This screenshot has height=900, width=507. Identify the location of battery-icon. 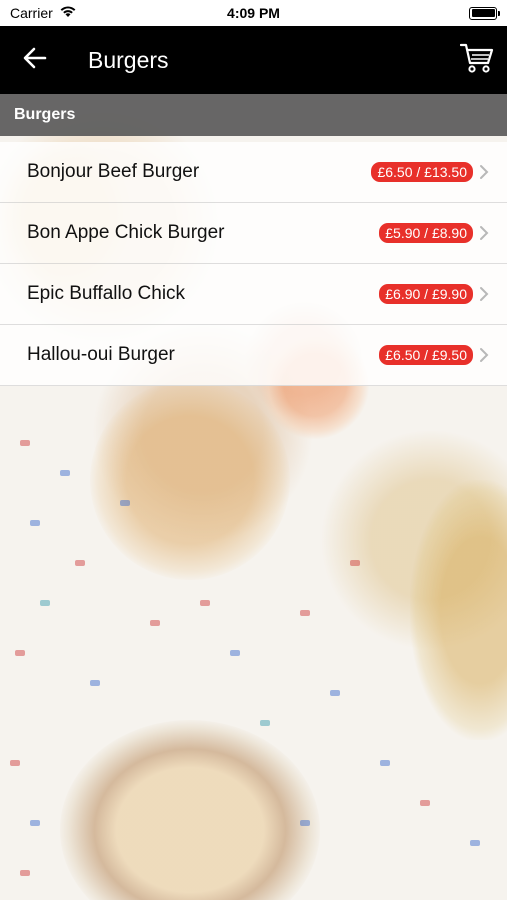
(484, 13).